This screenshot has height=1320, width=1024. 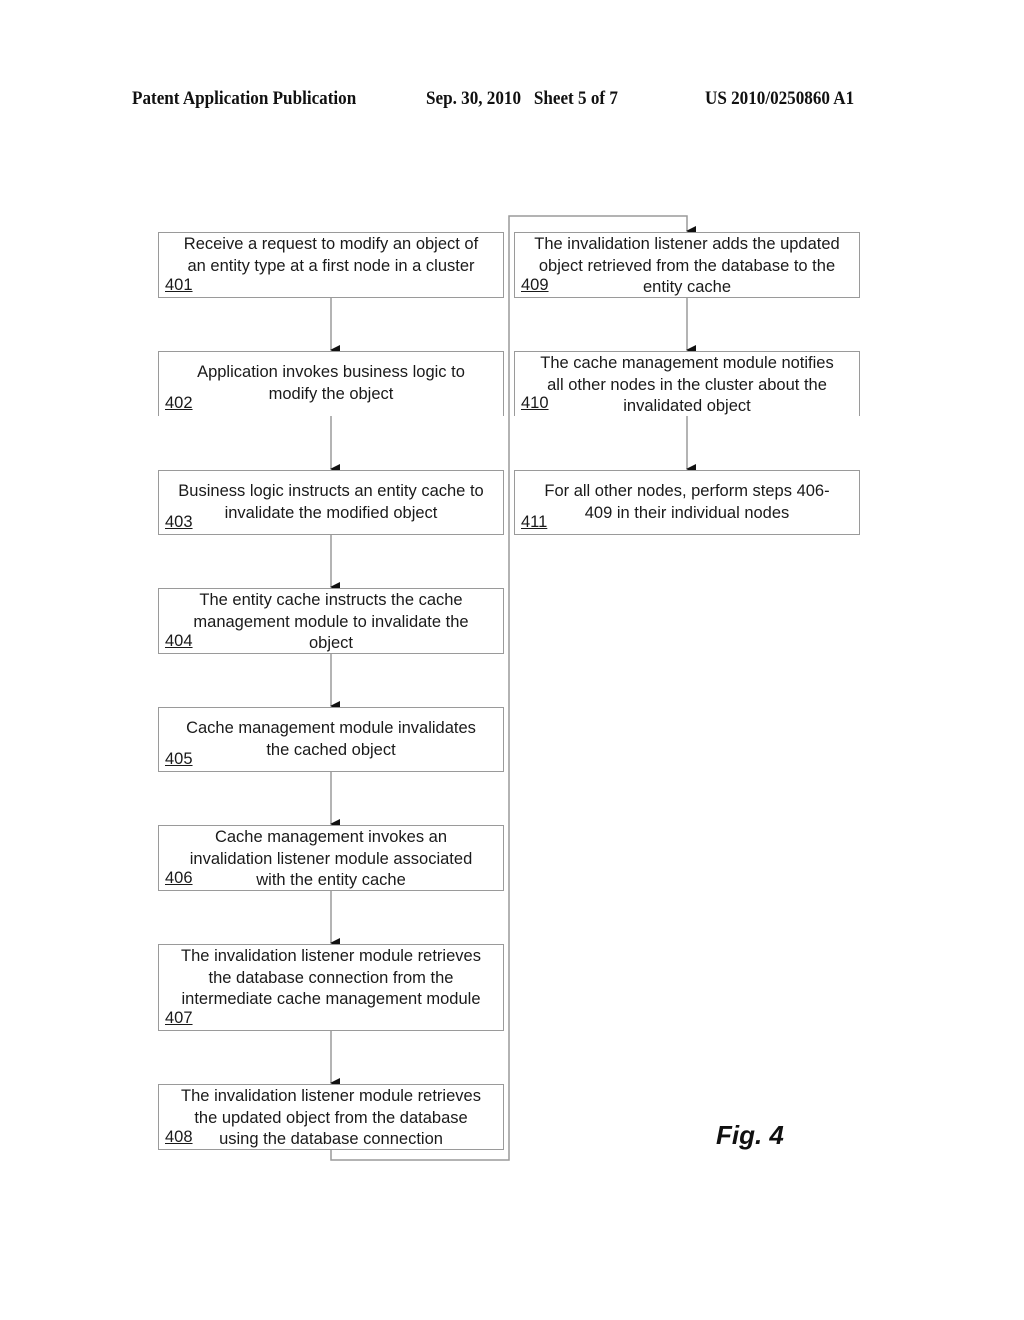 What do you see at coordinates (179, 402) in the screenshot?
I see `step-number: 402` at bounding box center [179, 402].